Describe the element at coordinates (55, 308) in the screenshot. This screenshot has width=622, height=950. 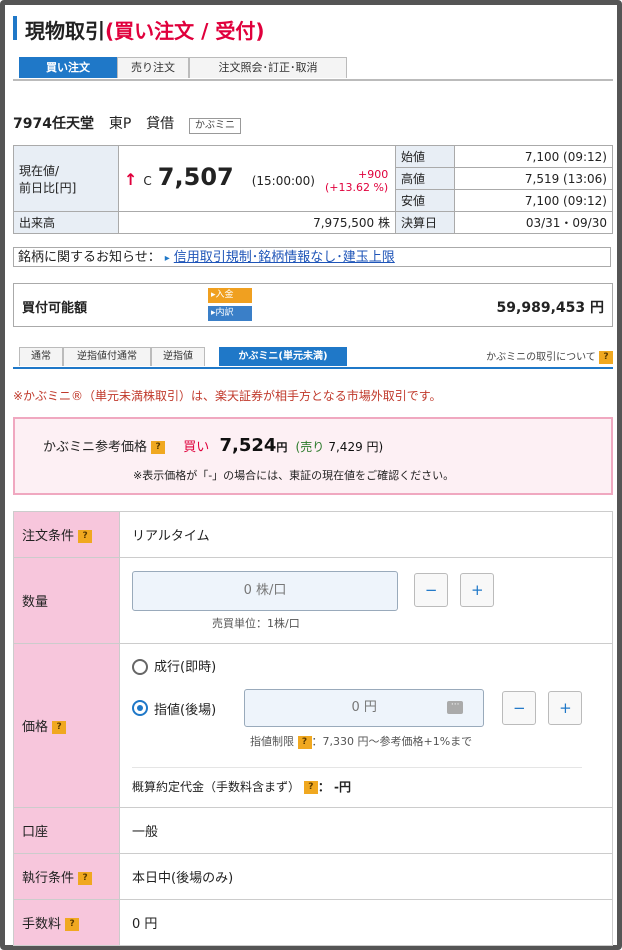
I see `buying-power-label: 買付可能額` at that location.